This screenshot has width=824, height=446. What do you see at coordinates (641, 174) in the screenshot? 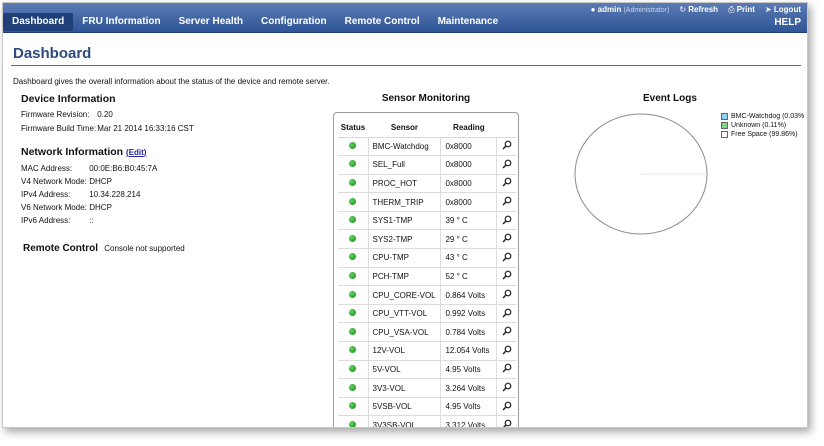
I see `event-logs-pie-chart` at bounding box center [641, 174].